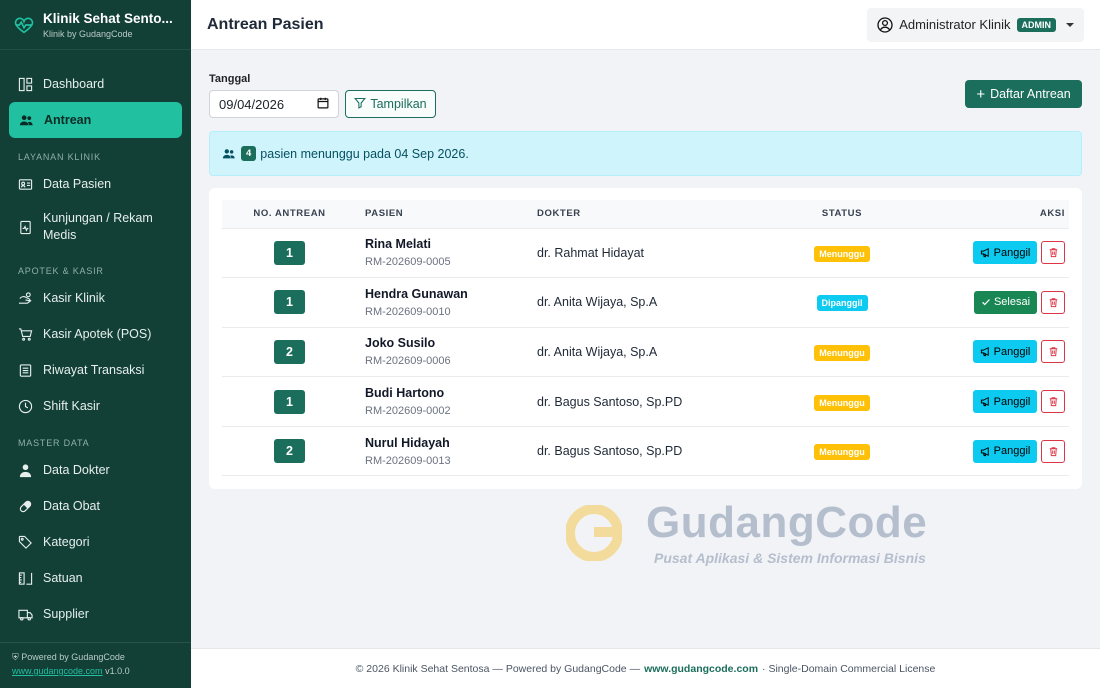  Describe the element at coordinates (63, 578) in the screenshot. I see `sidebar-item-label: Satuan` at that location.